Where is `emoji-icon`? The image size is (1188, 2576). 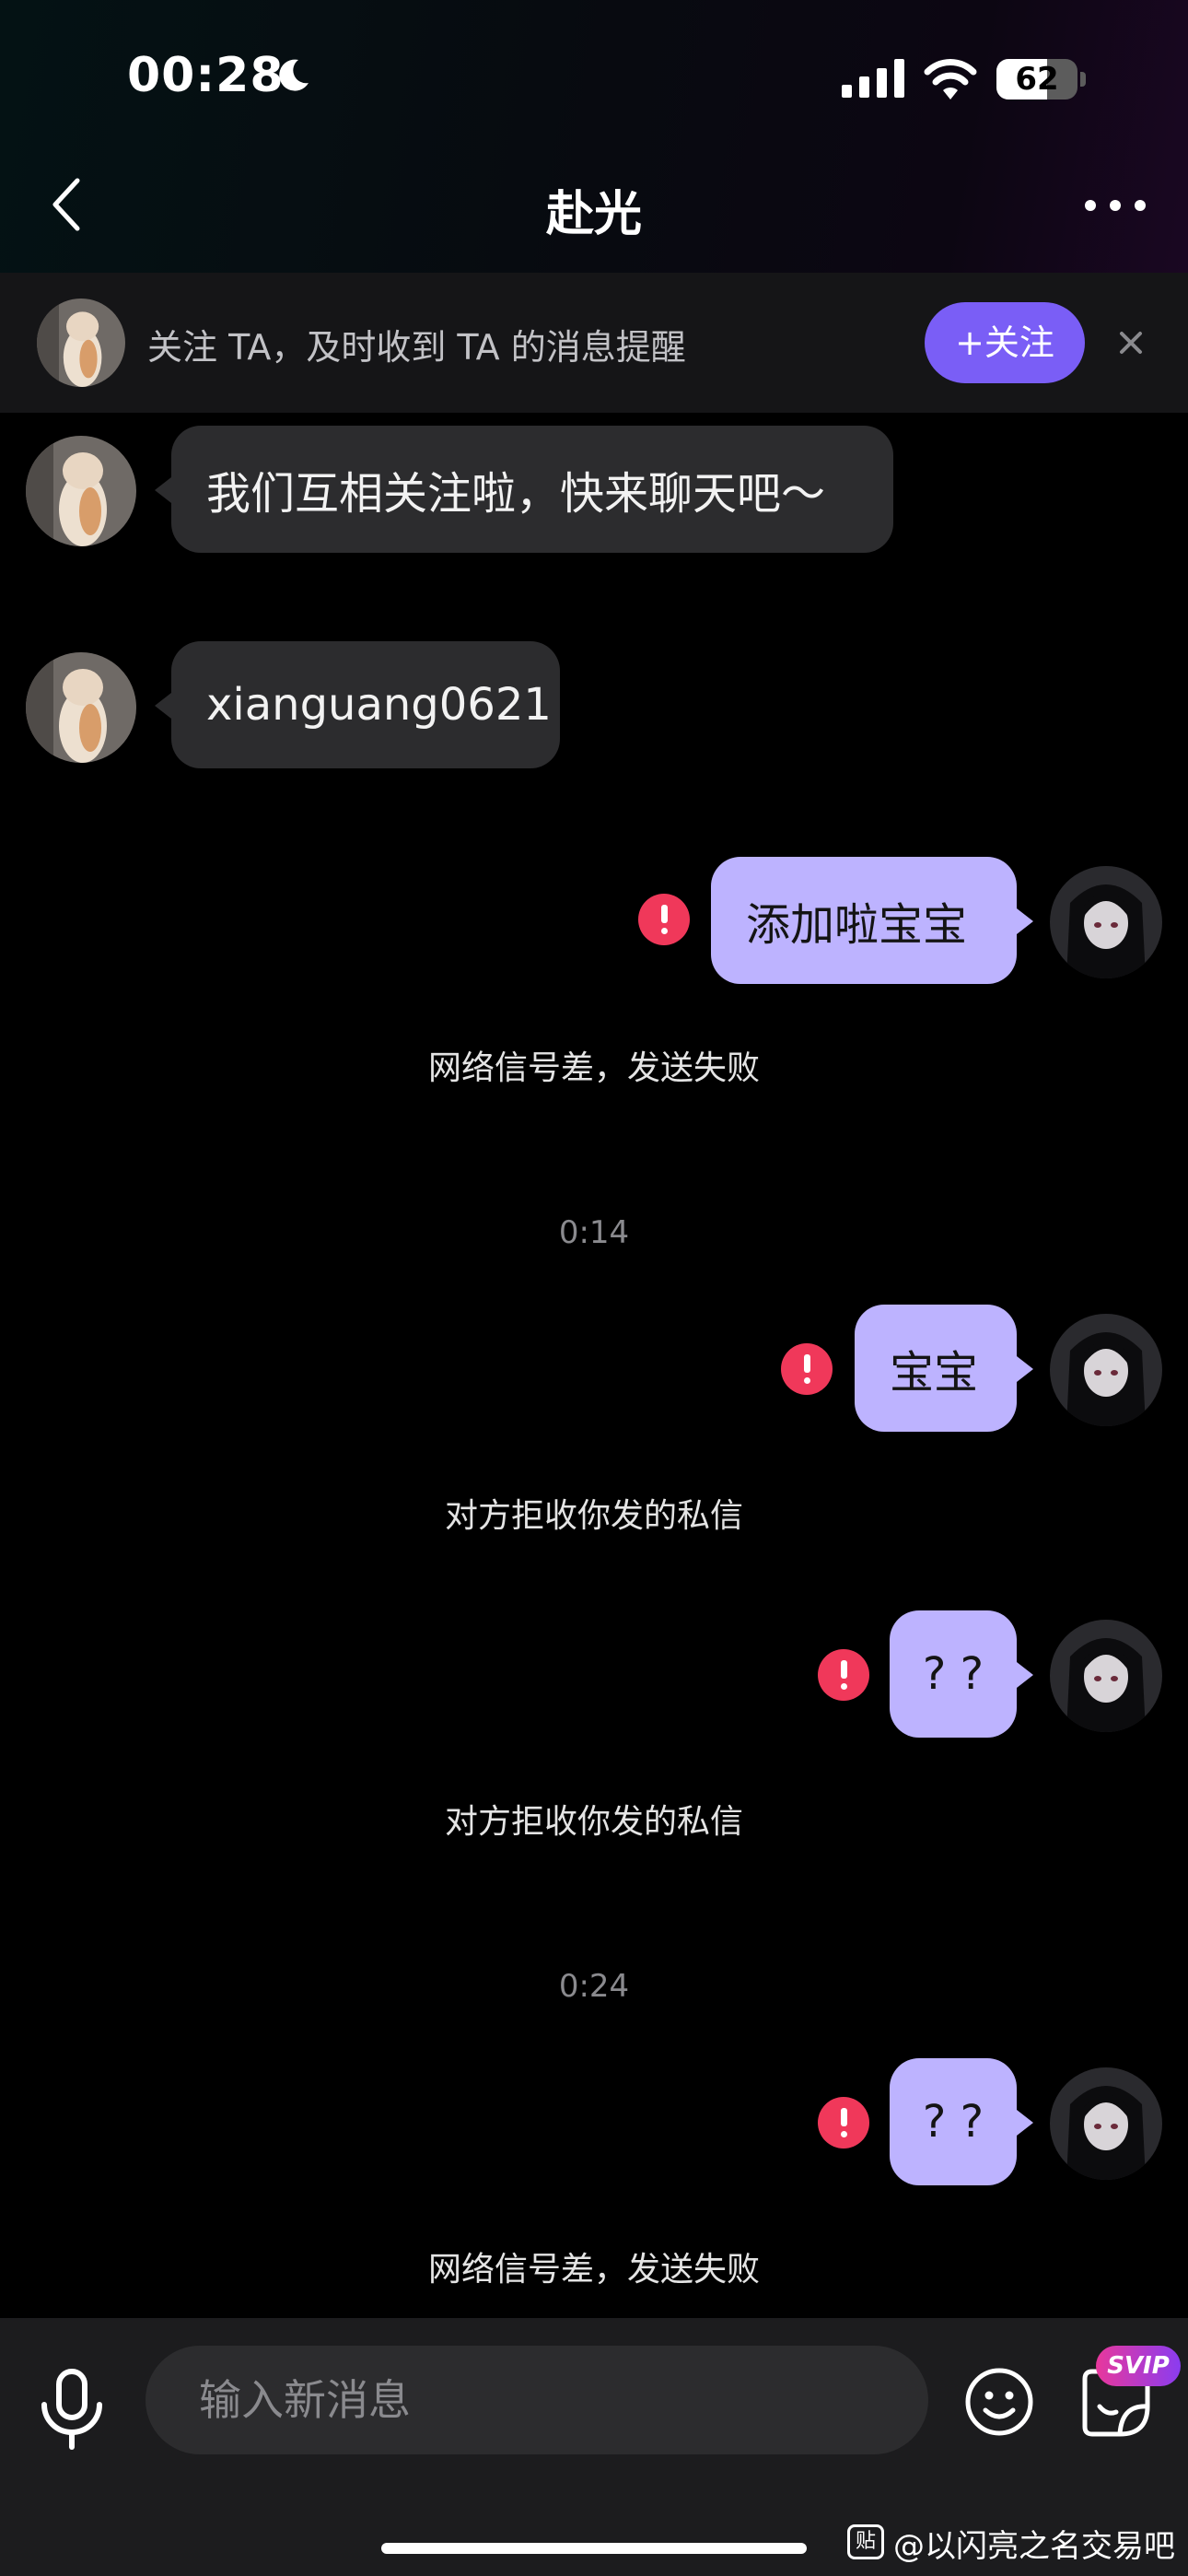
emoji-icon is located at coordinates (999, 2402).